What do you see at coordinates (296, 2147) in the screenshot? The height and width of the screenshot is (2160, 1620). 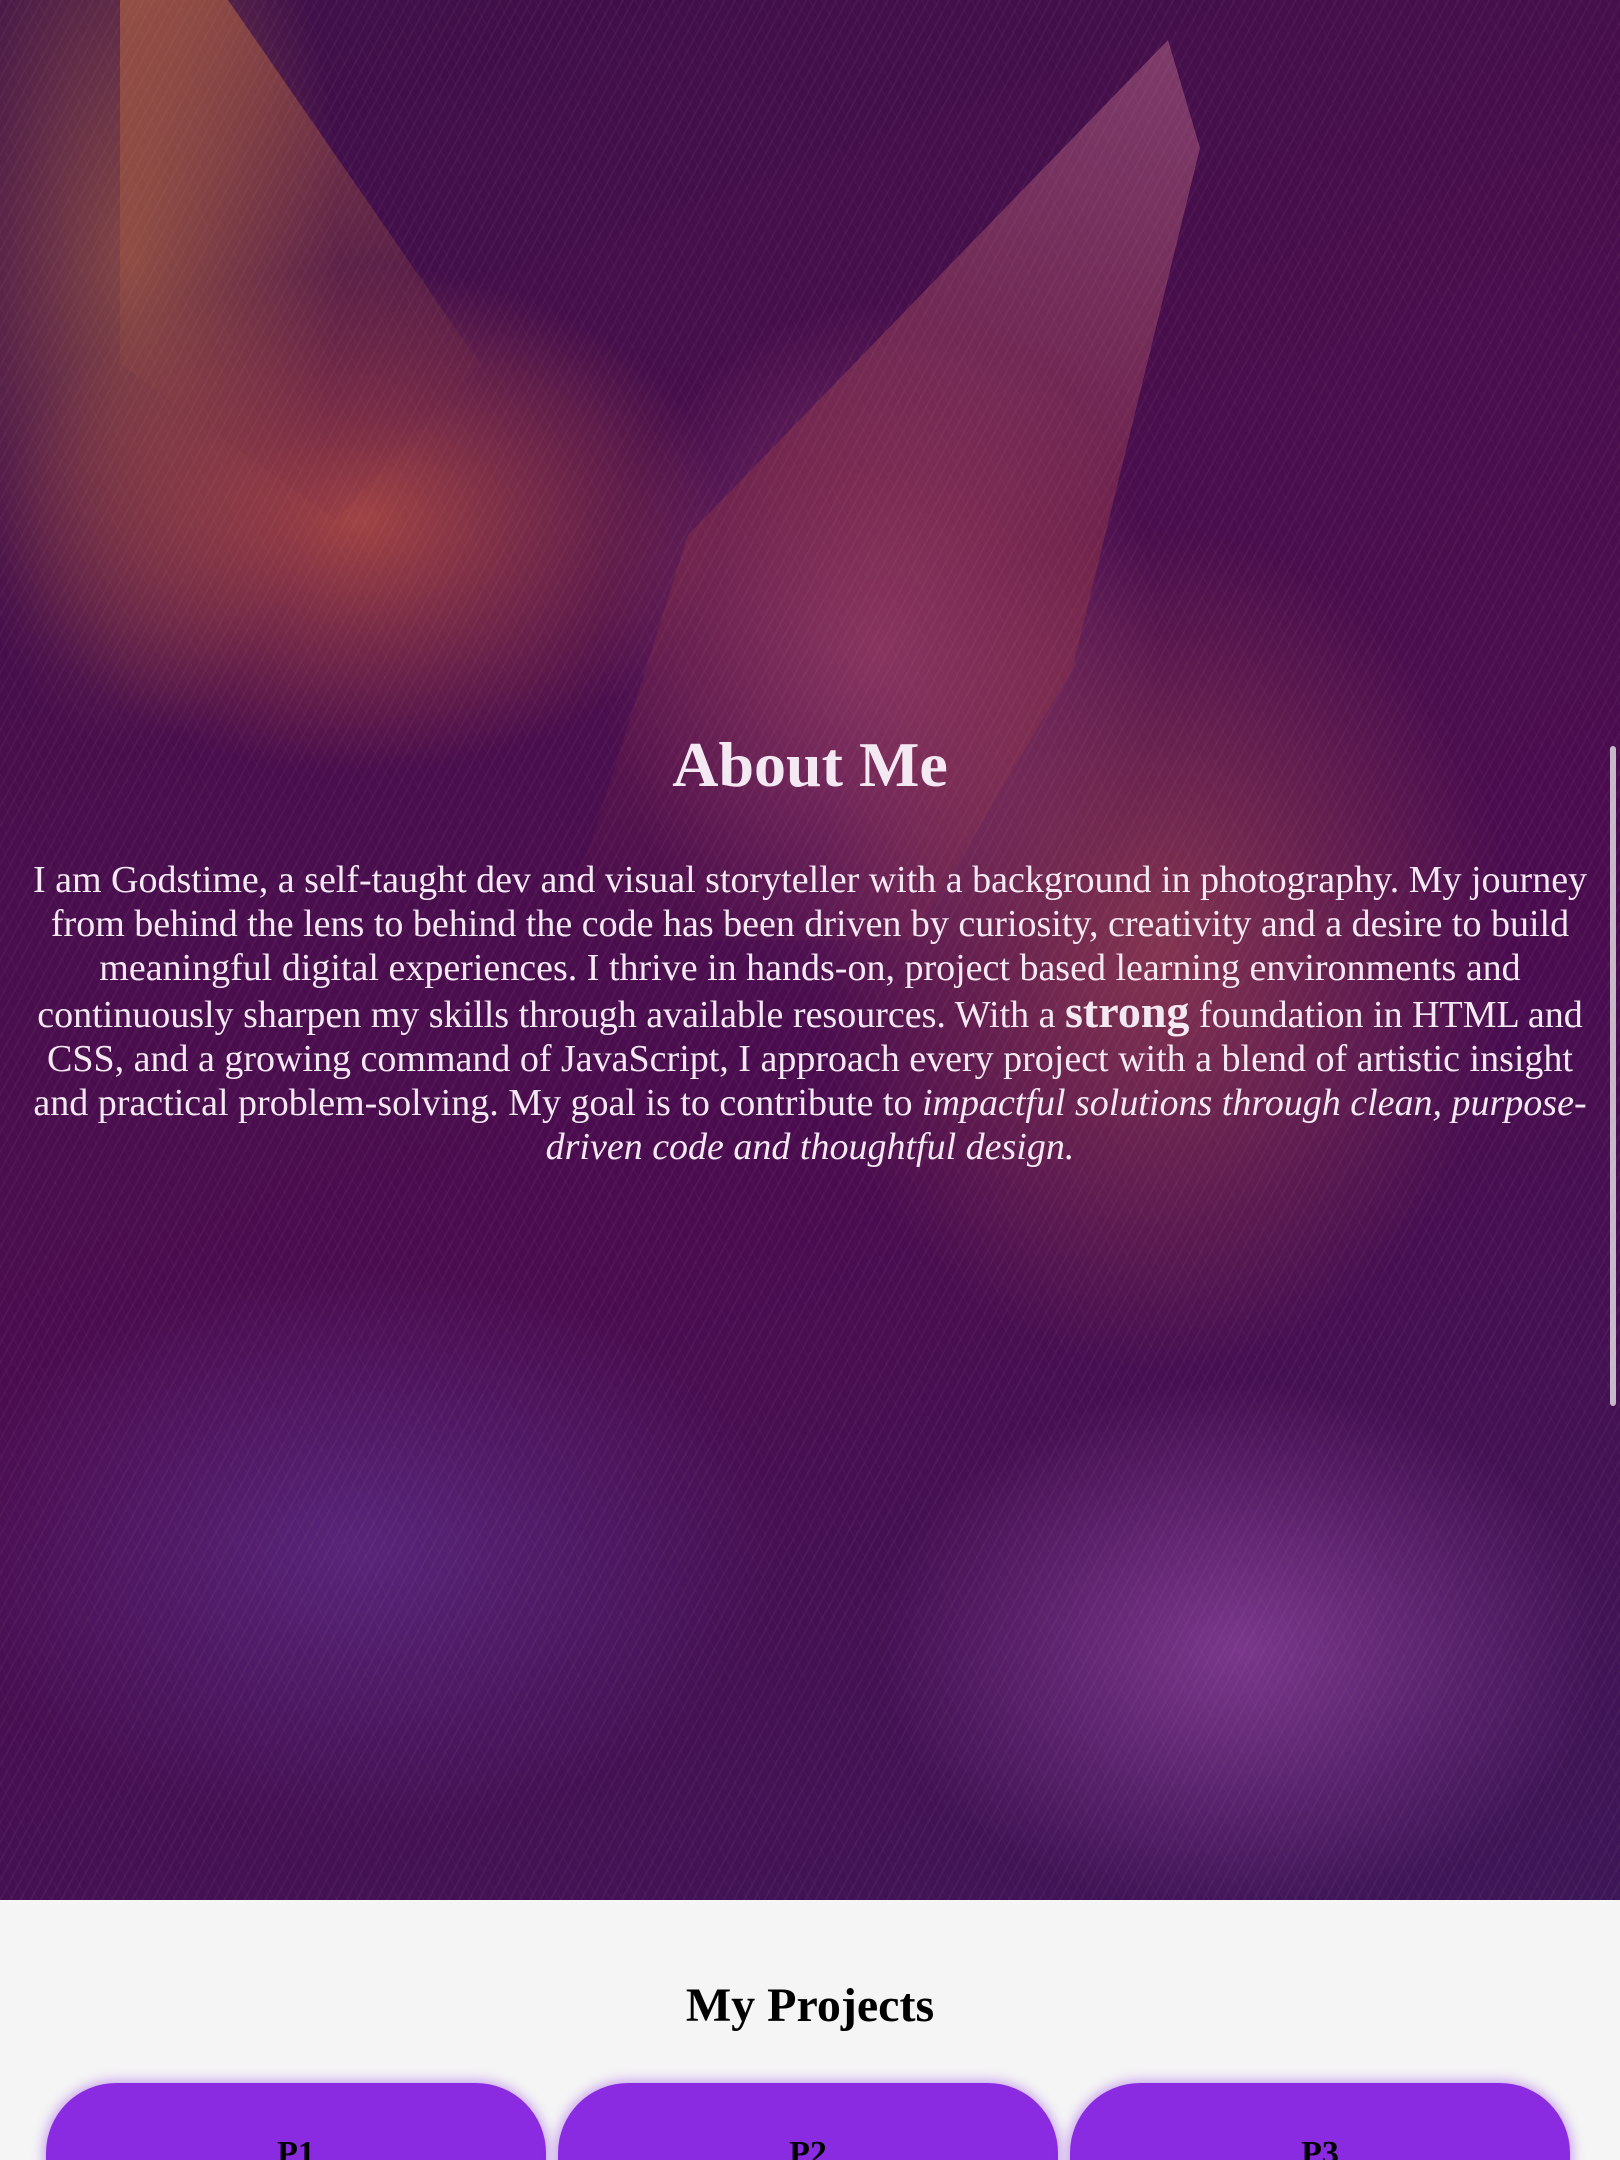 I see `project-card-title: P1` at bounding box center [296, 2147].